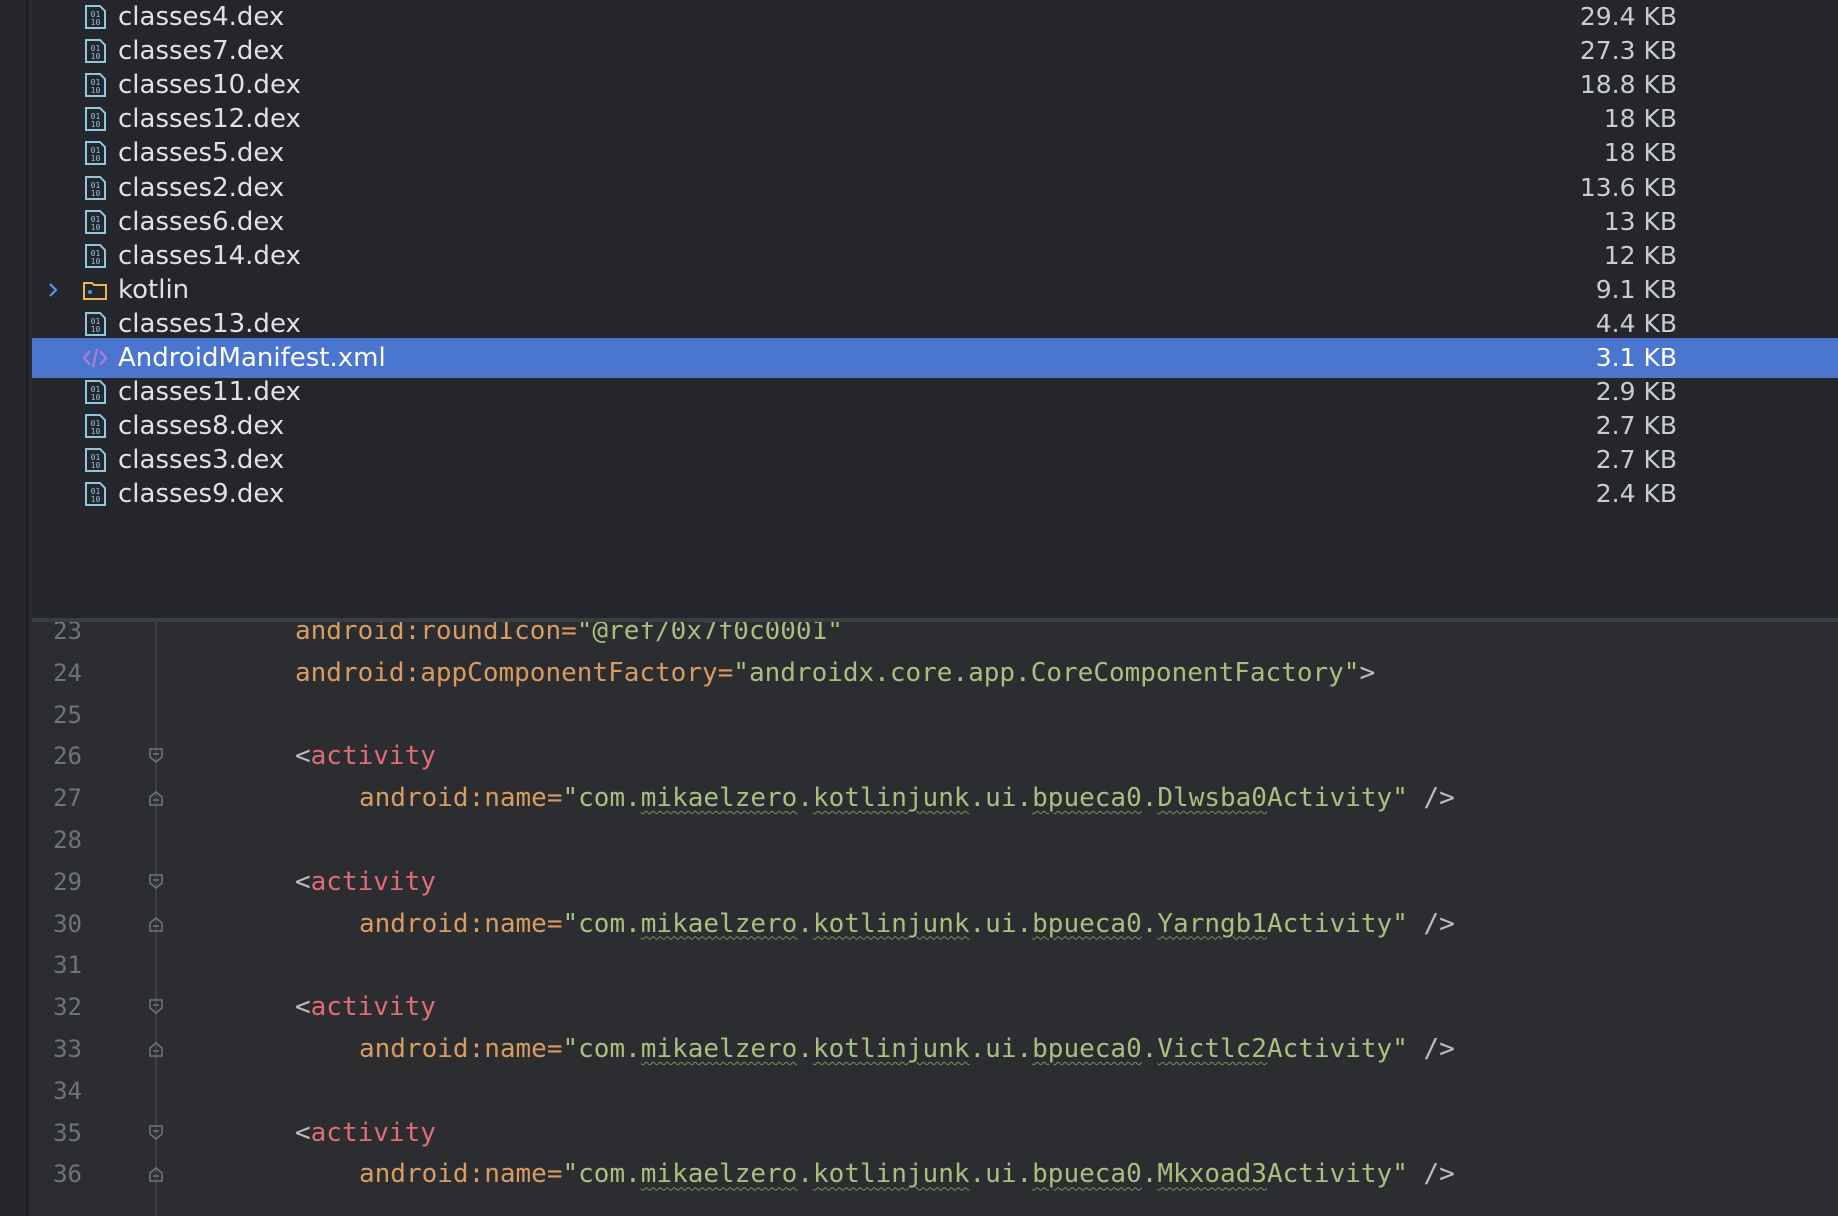 This screenshot has width=1838, height=1216. Describe the element at coordinates (935, 882) in the screenshot. I see `code-line: 29 <activity` at that location.